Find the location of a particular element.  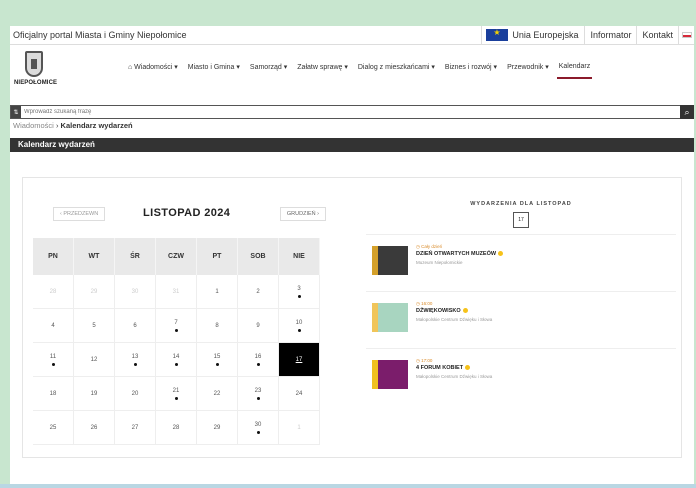

calendar-day: 11 is located at coordinates (53, 360).